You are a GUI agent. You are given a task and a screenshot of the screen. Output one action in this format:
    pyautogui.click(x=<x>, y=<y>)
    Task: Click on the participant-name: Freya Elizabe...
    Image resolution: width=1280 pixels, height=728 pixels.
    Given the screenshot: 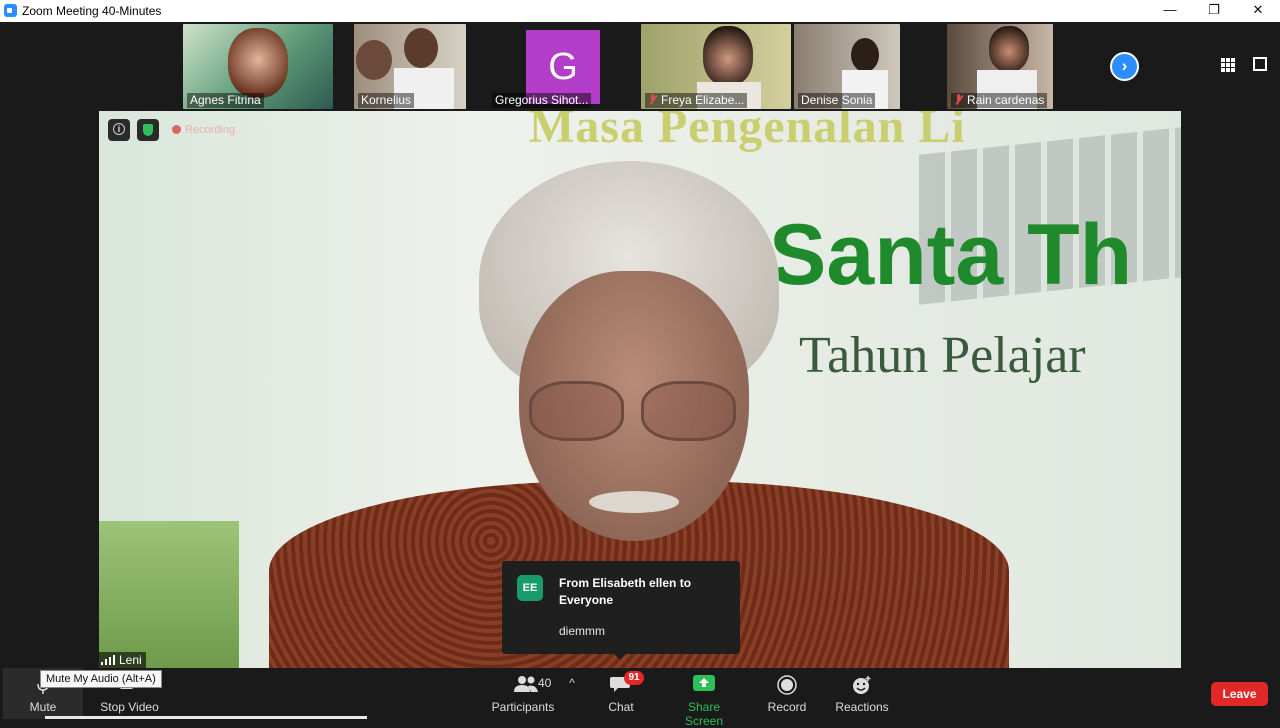 What is the action you would take?
    pyautogui.click(x=696, y=100)
    